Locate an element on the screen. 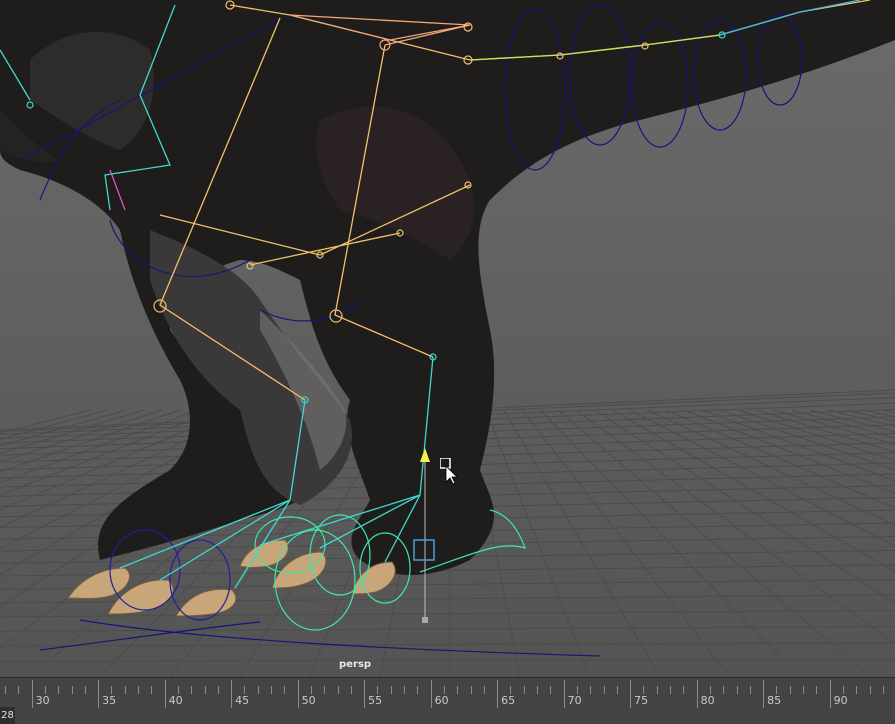 The width and height of the screenshot is (895, 724). timeline-tick-label: 35 is located at coordinates (109, 700).